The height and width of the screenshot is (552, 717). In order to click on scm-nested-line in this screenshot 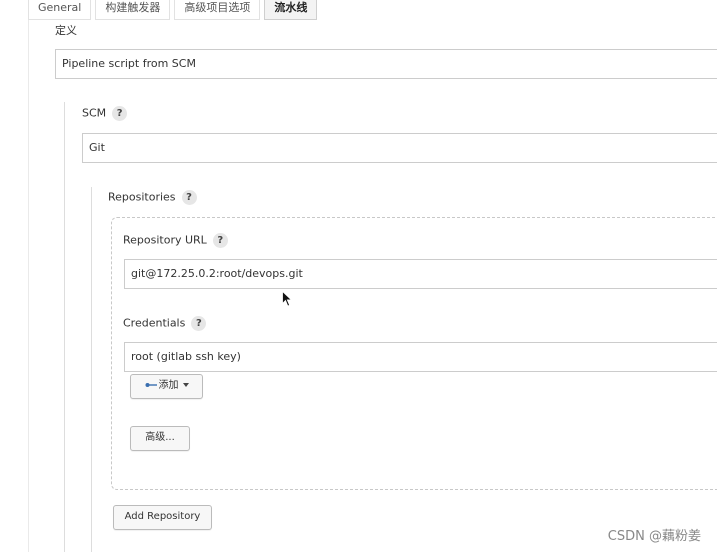, I will do `click(91, 369)`.